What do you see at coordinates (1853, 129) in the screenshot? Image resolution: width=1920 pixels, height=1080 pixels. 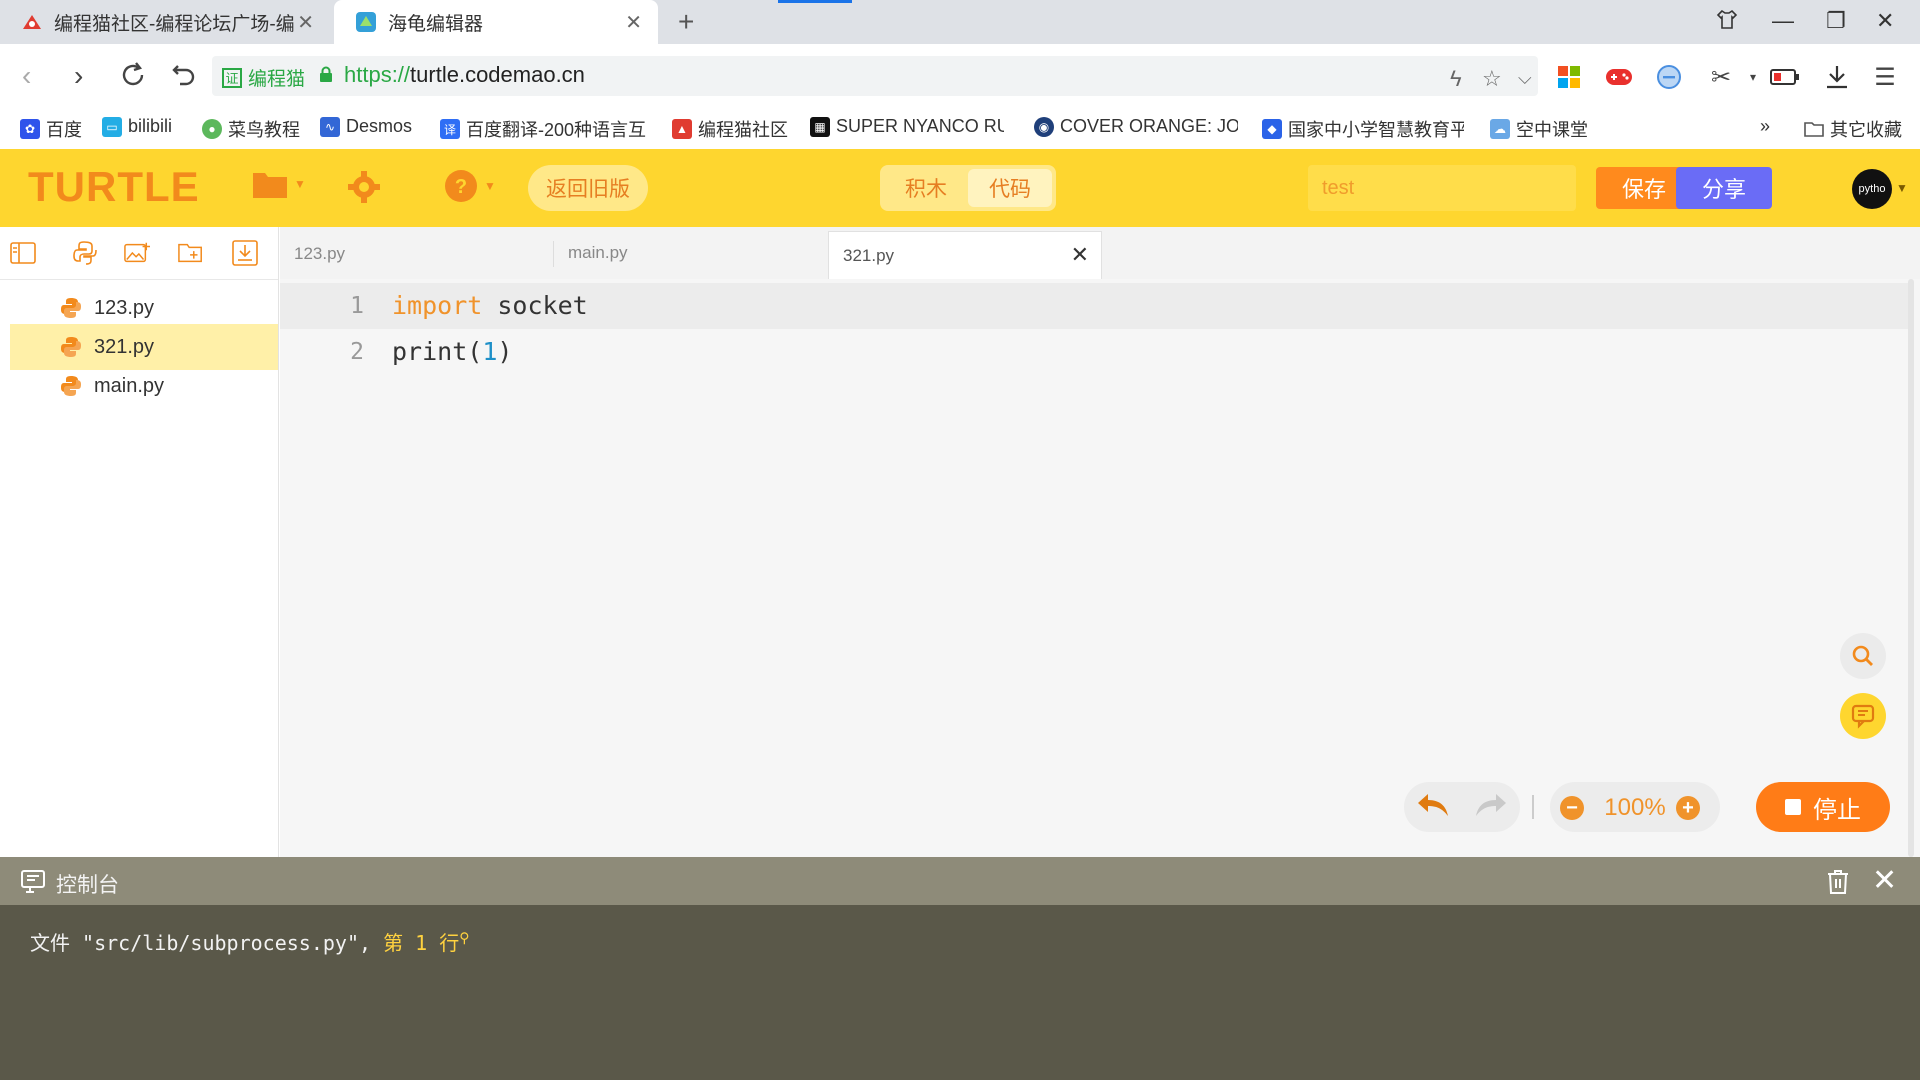 I see `other-bookmarks-folder: 其它收藏` at bounding box center [1853, 129].